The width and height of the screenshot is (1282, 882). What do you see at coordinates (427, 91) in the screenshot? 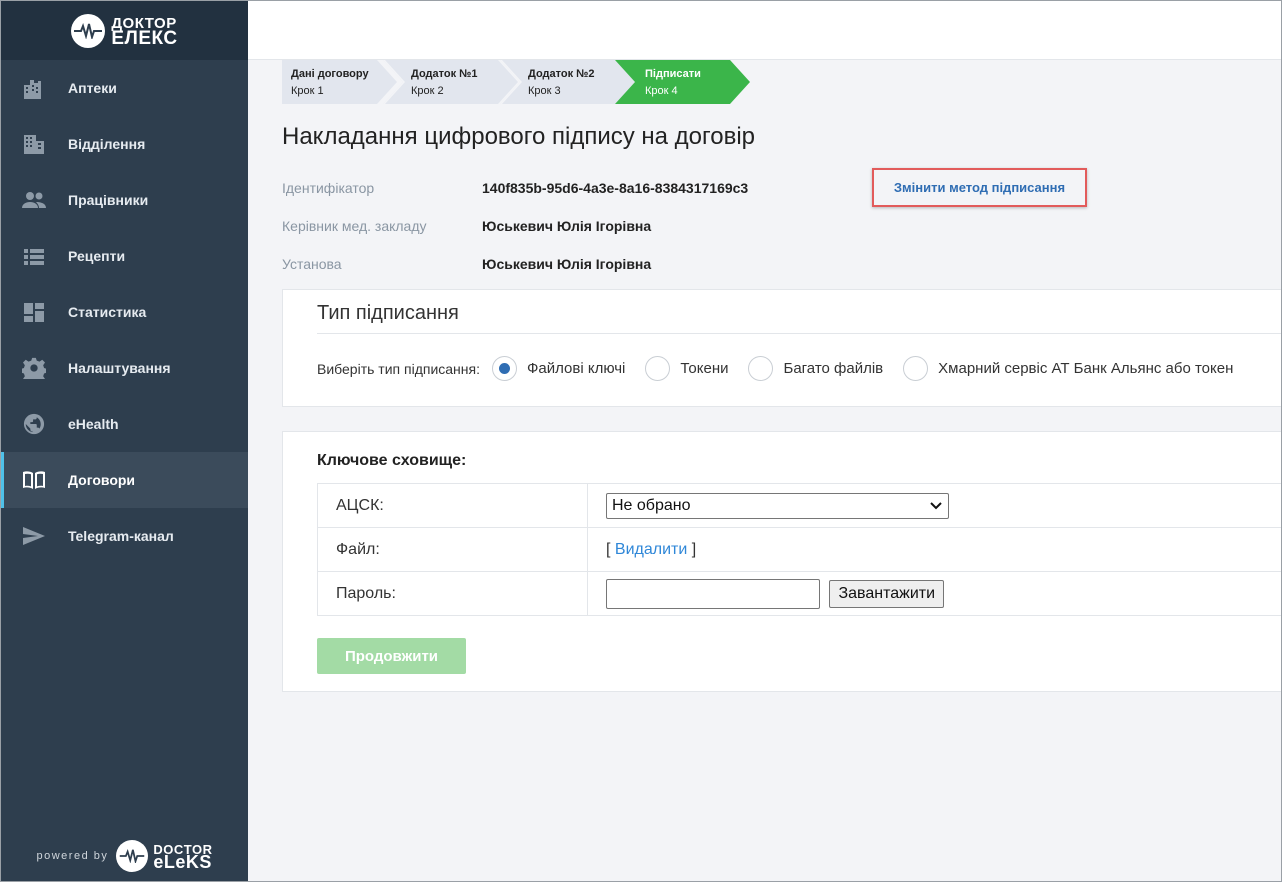
I see `step-sub: Крок 2` at bounding box center [427, 91].